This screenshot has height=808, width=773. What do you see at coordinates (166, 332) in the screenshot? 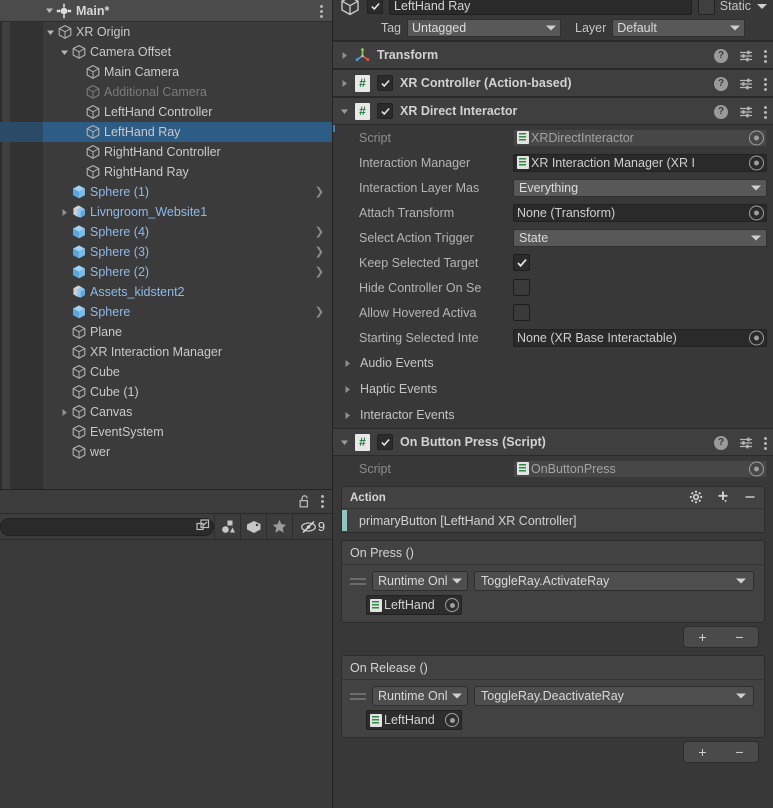
I see `hierarchy-item-plane: Plane` at bounding box center [166, 332].